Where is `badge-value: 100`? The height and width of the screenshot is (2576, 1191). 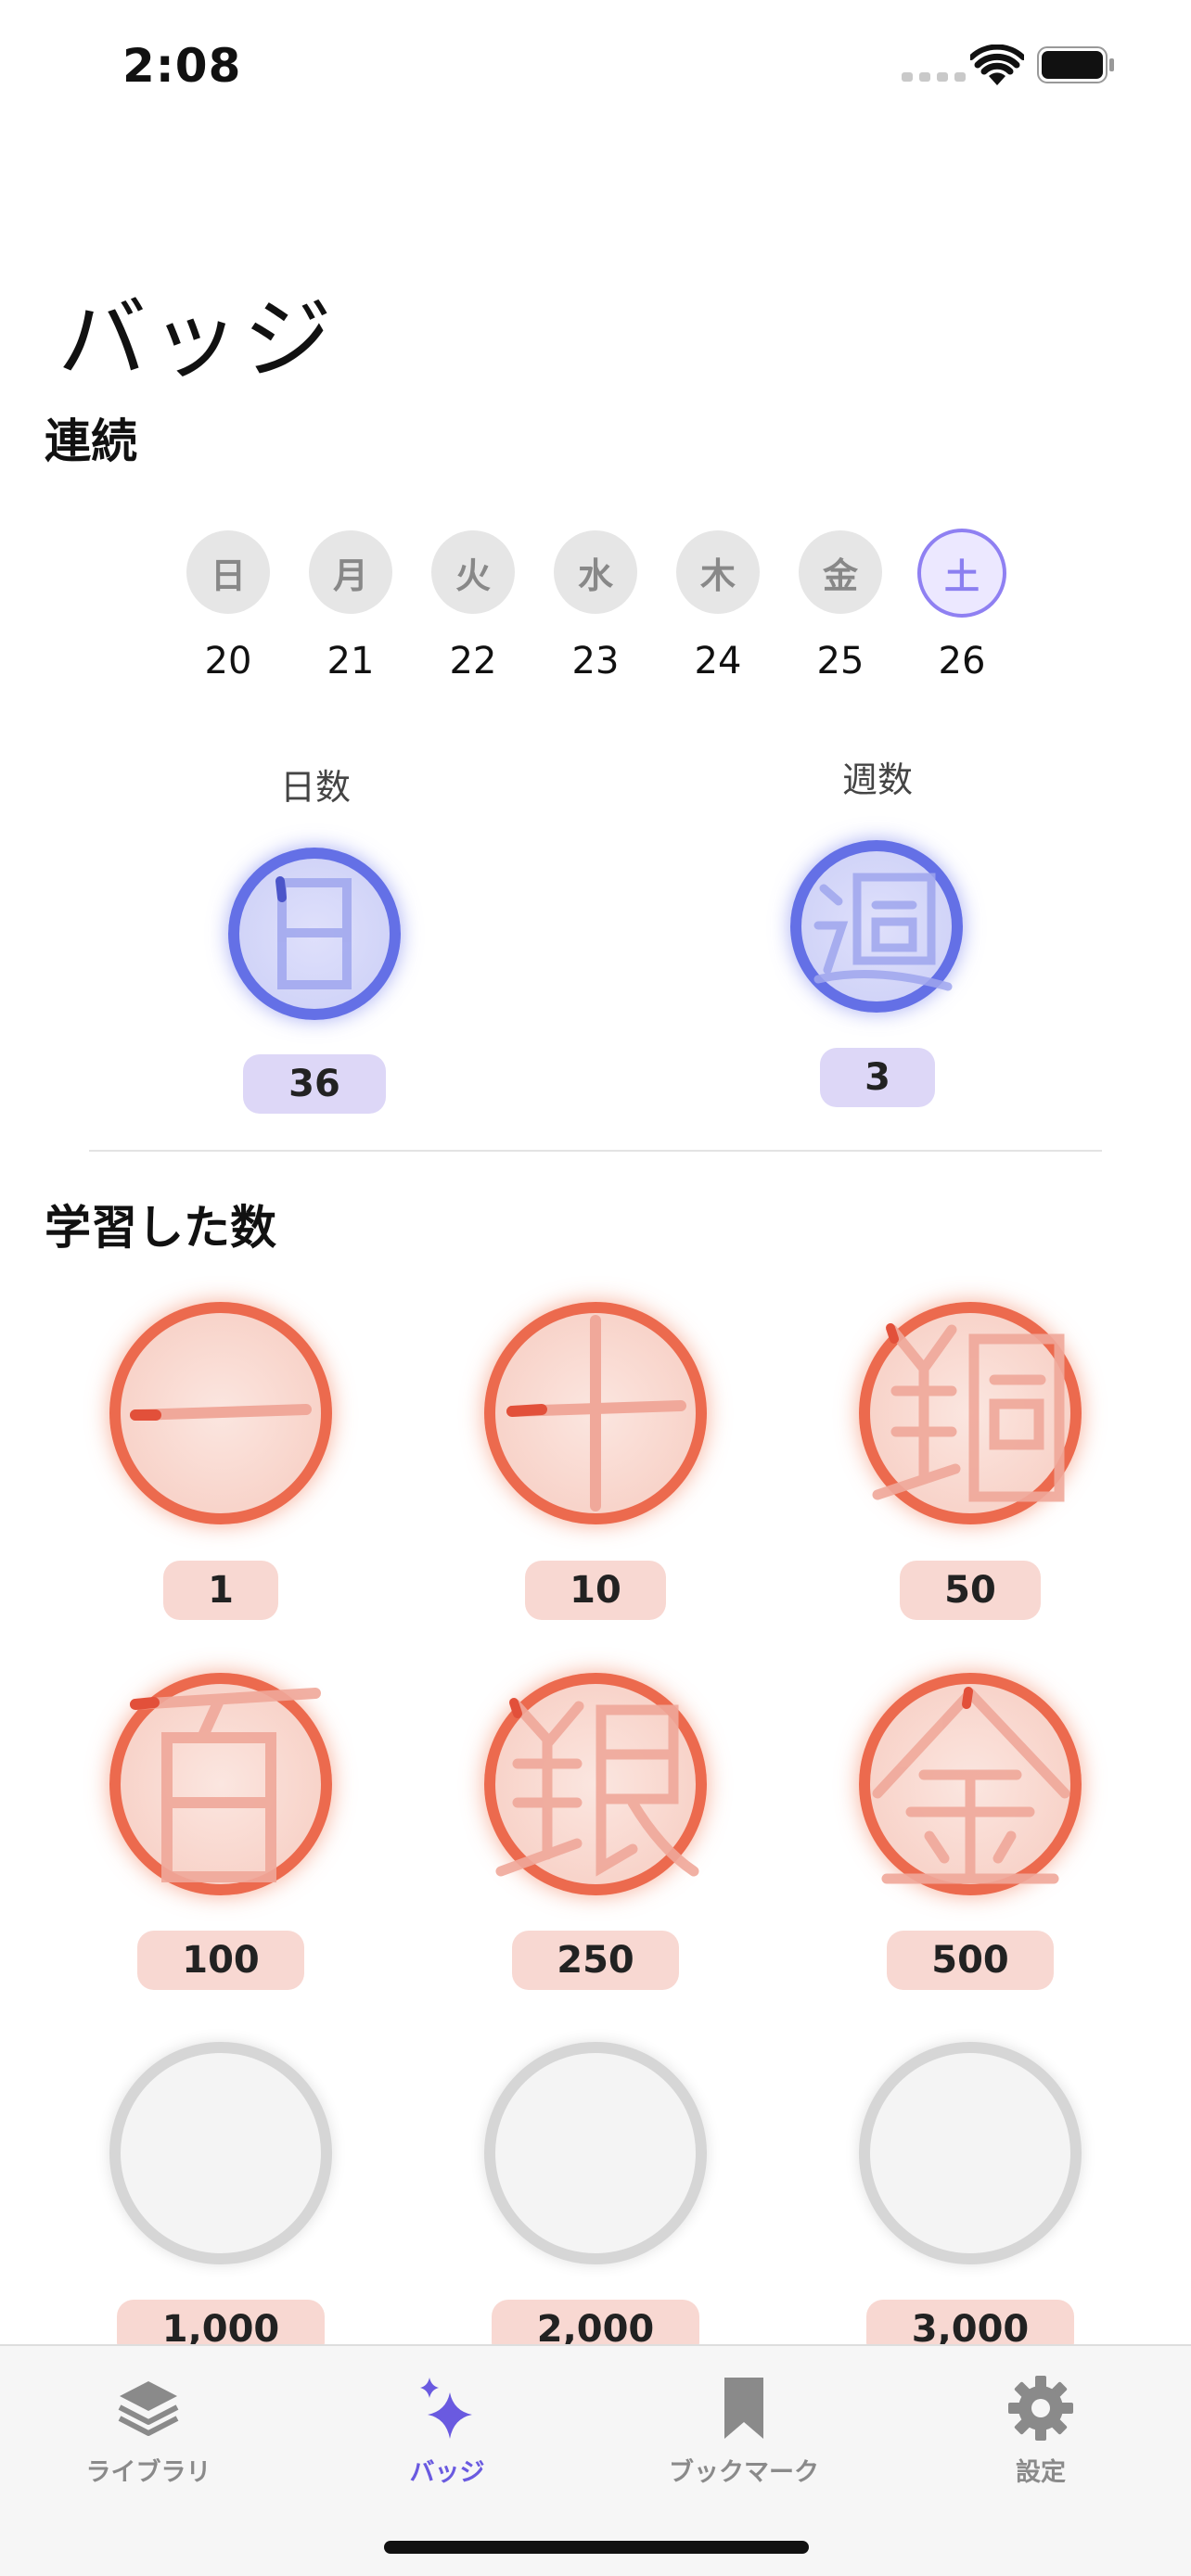
badge-value: 100 is located at coordinates (220, 1960).